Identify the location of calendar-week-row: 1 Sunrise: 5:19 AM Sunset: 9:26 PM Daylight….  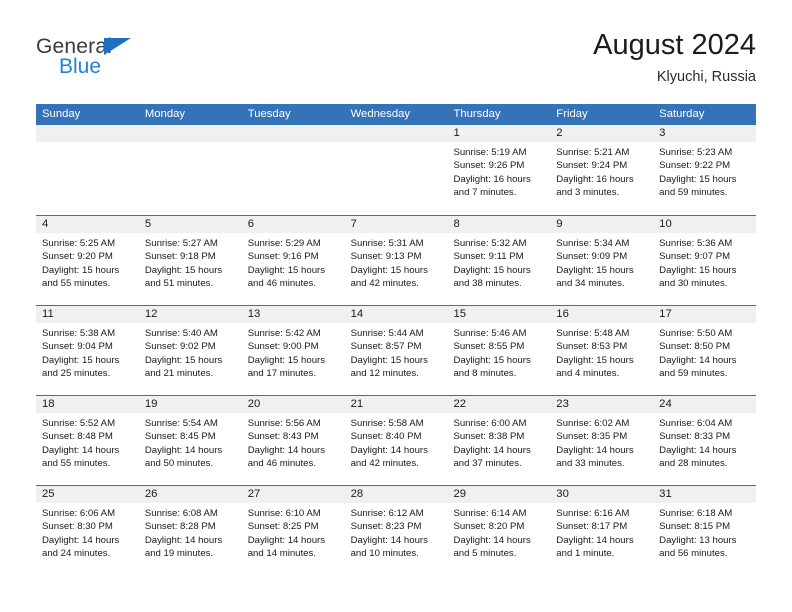
(396, 170).